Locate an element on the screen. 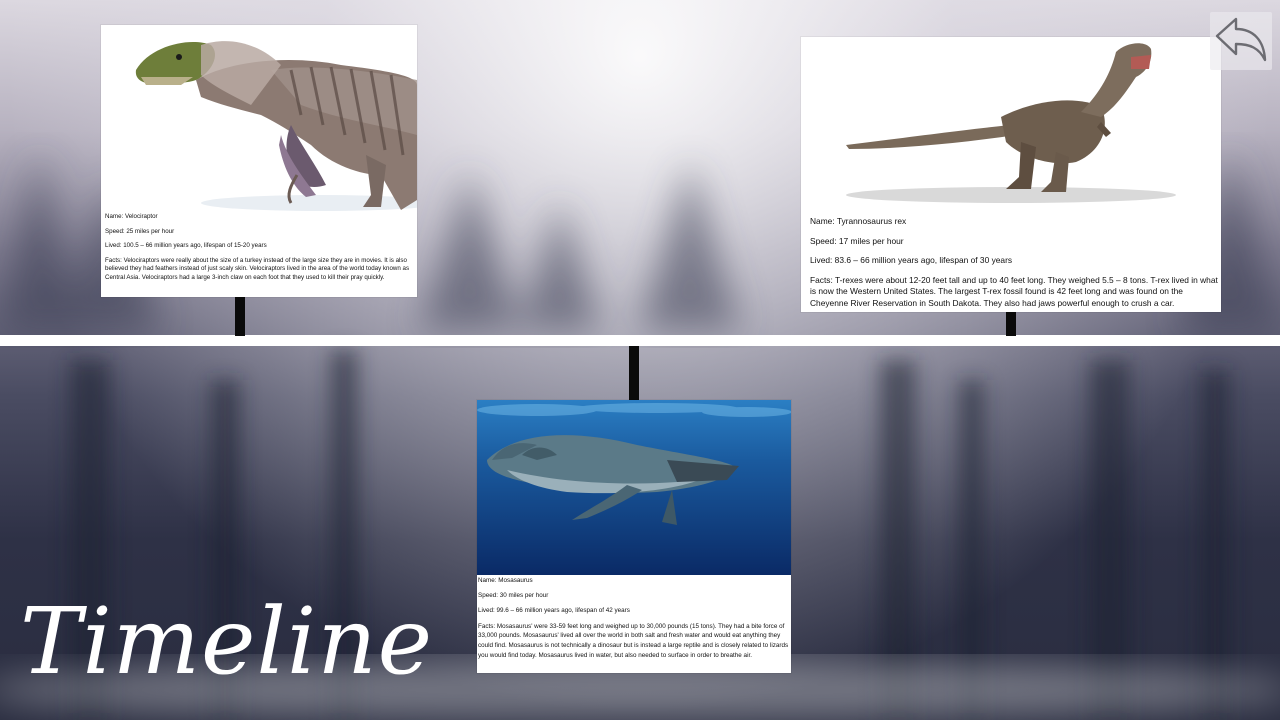  trex-speed: Speed: 17 miles per hour is located at coordinates (857, 240).